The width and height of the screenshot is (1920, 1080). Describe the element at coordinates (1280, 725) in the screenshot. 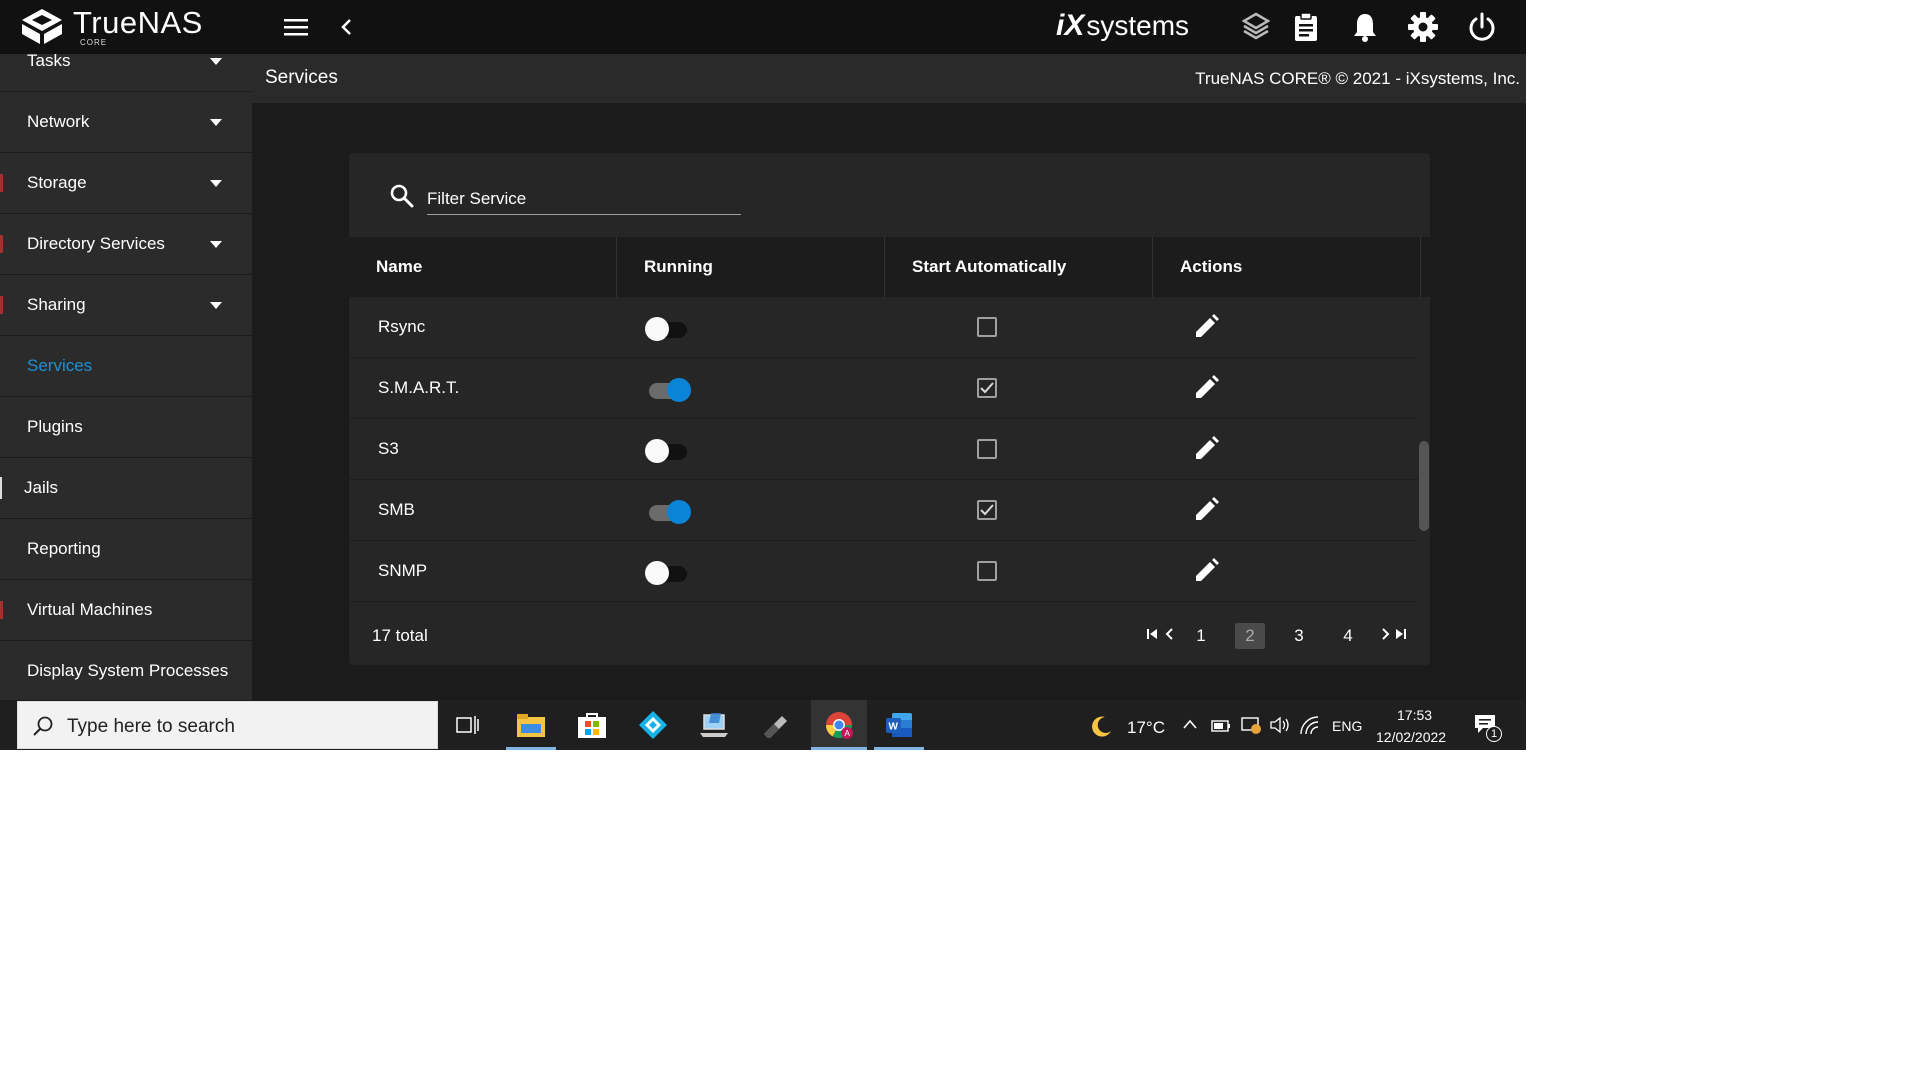

I see `speaker-icon` at that location.